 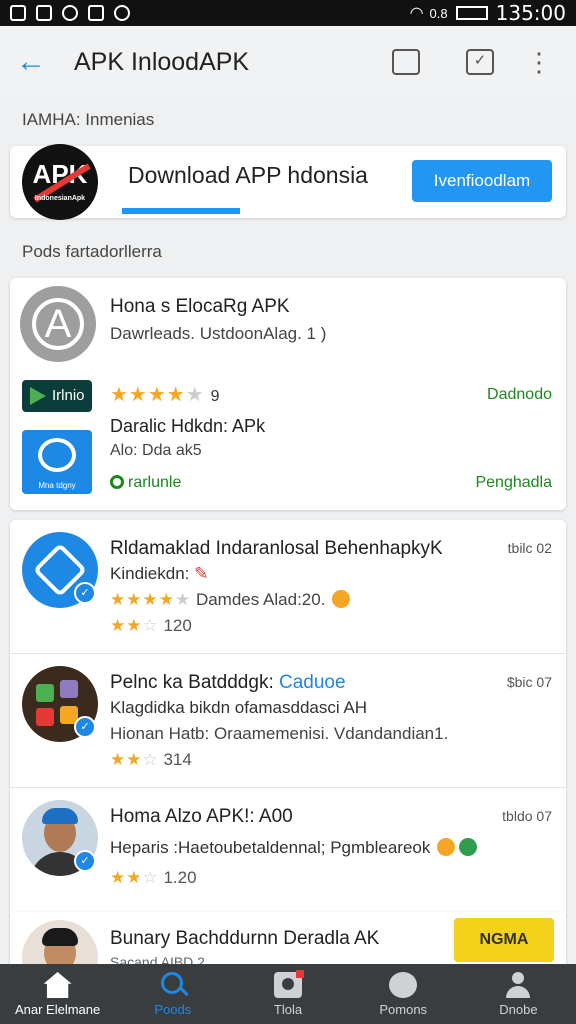 What do you see at coordinates (96, 13) in the screenshot?
I see `image-icon` at bounding box center [96, 13].